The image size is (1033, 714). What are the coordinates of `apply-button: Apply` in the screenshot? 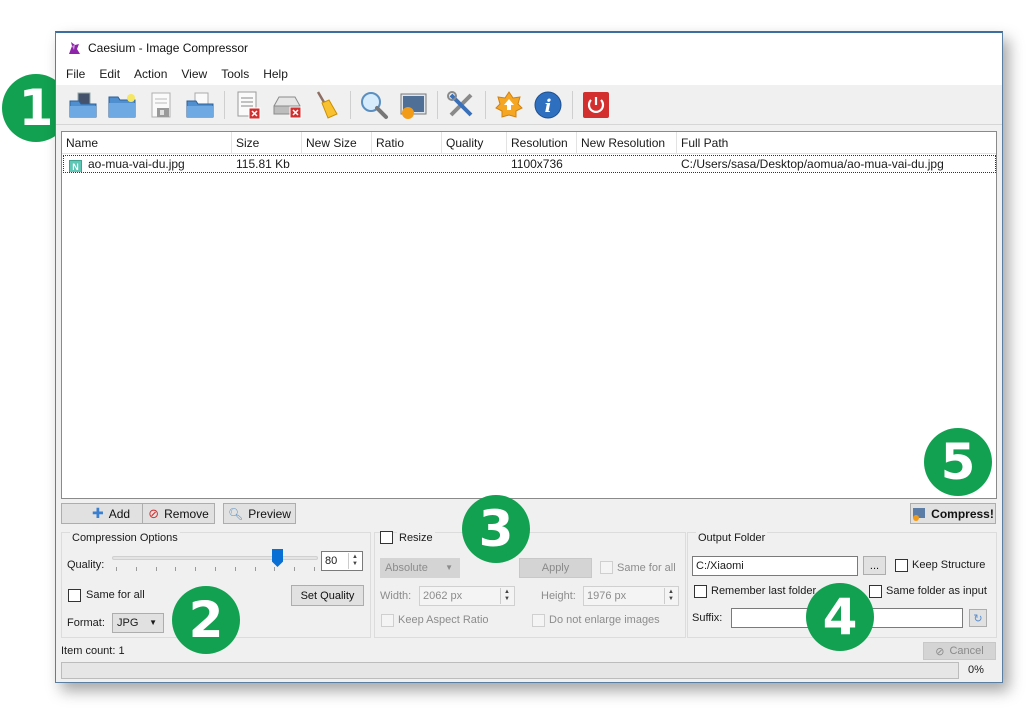 It's located at (555, 568).